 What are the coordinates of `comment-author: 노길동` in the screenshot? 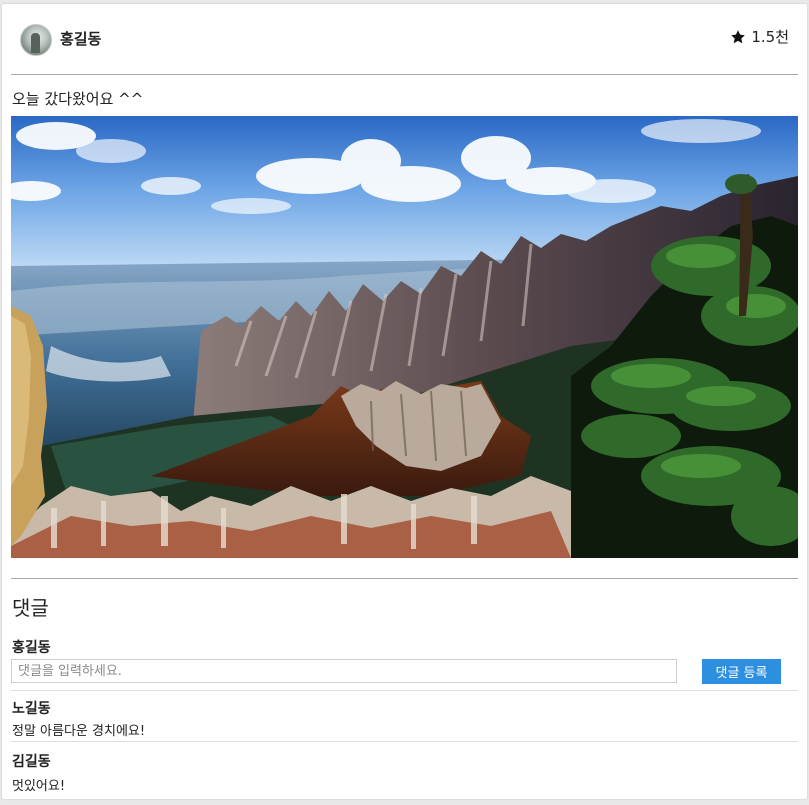 It's located at (31, 709).